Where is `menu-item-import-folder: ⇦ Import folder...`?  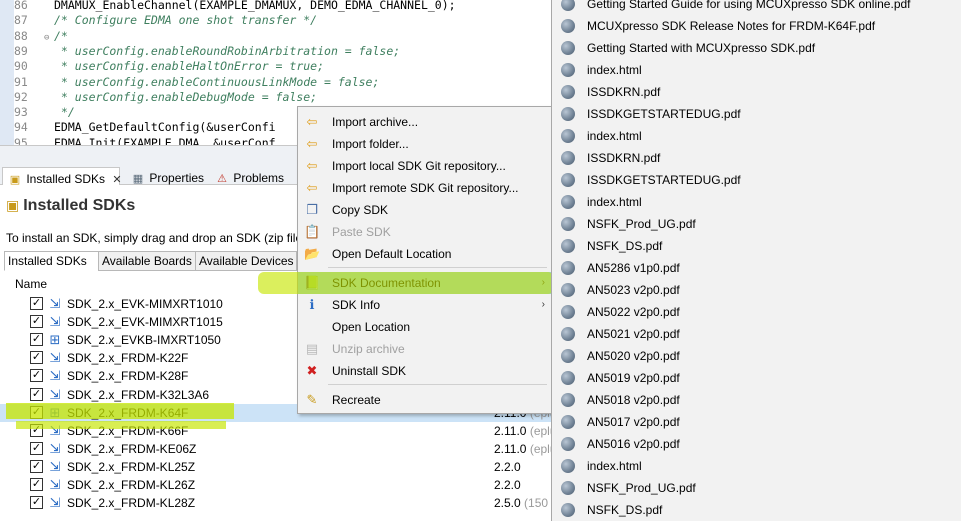
menu-item-import-folder: ⇦ Import folder... is located at coordinates (424, 144).